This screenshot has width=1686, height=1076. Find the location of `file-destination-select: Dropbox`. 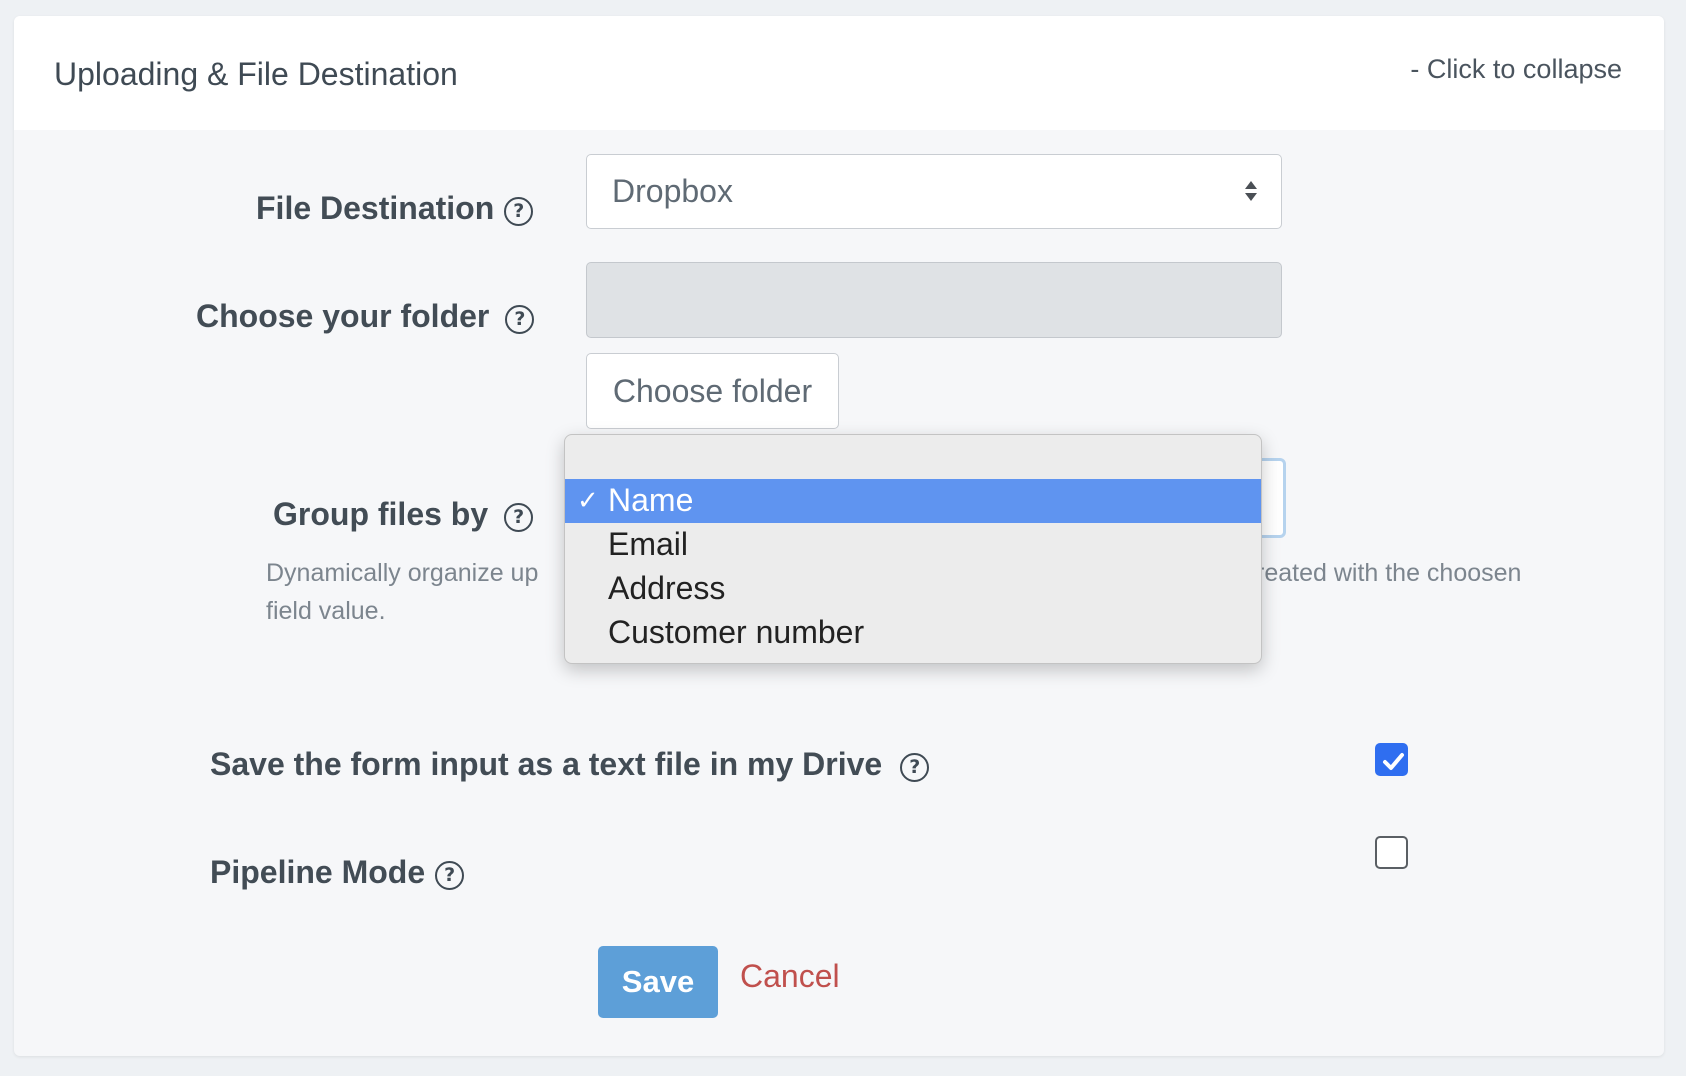

file-destination-select: Dropbox is located at coordinates (934, 191).